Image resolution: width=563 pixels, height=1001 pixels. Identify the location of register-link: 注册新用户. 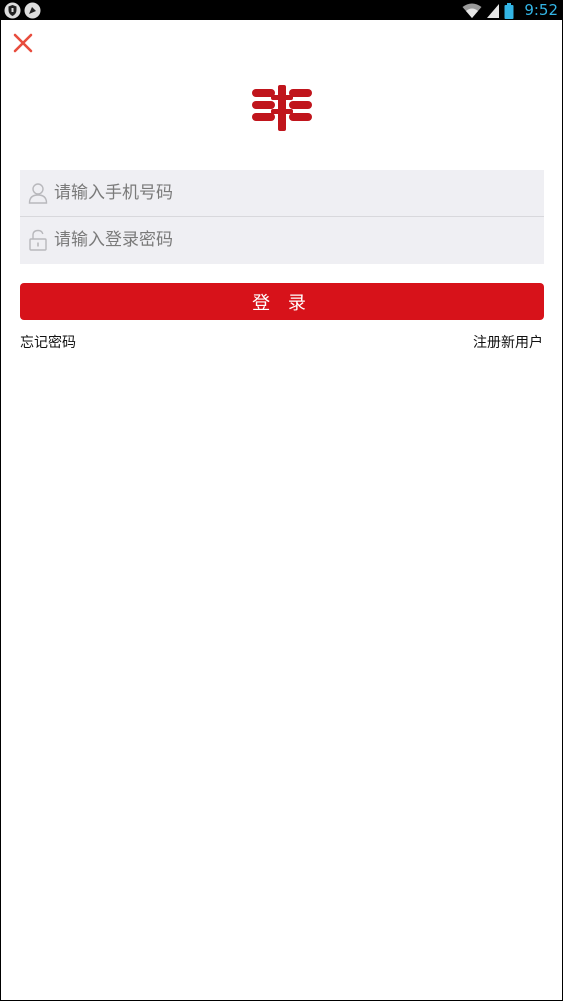
(508, 342).